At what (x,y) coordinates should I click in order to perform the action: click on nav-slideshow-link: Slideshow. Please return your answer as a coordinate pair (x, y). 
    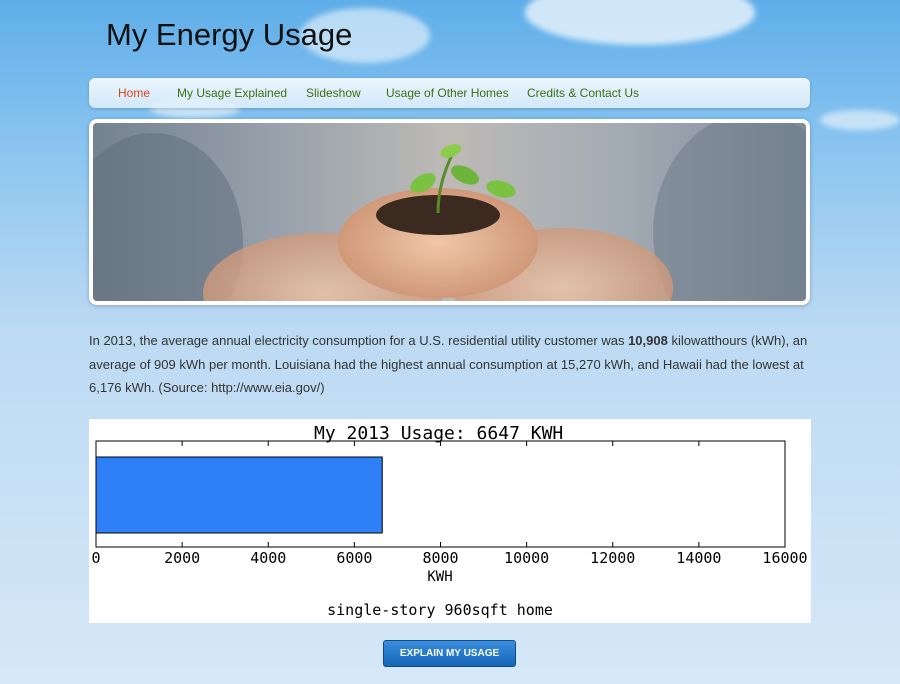
    Looking at the image, I should click on (333, 93).